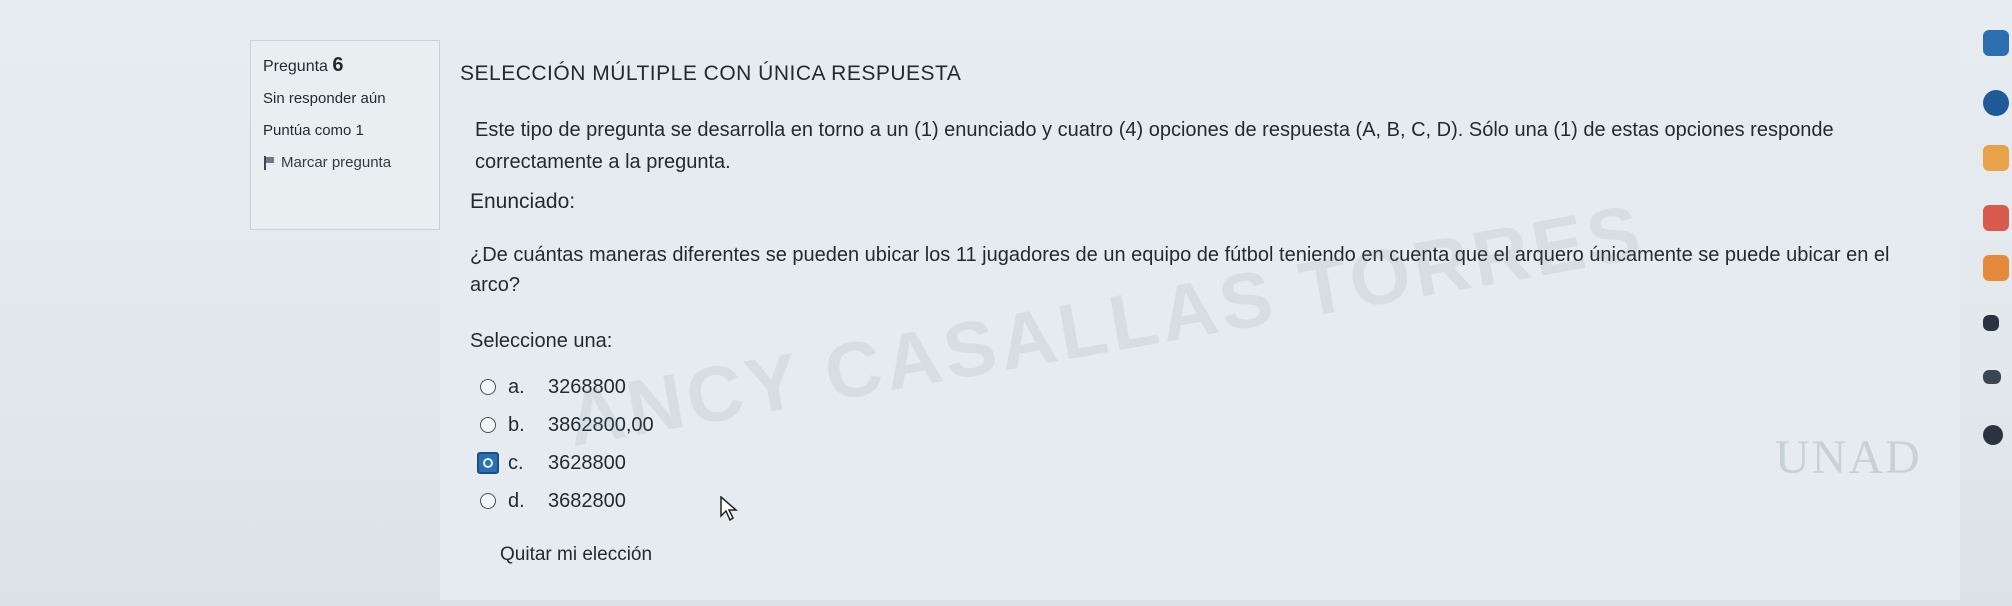 The height and width of the screenshot is (606, 2012). Describe the element at coordinates (1996, 43) in the screenshot. I see `home-icon` at that location.